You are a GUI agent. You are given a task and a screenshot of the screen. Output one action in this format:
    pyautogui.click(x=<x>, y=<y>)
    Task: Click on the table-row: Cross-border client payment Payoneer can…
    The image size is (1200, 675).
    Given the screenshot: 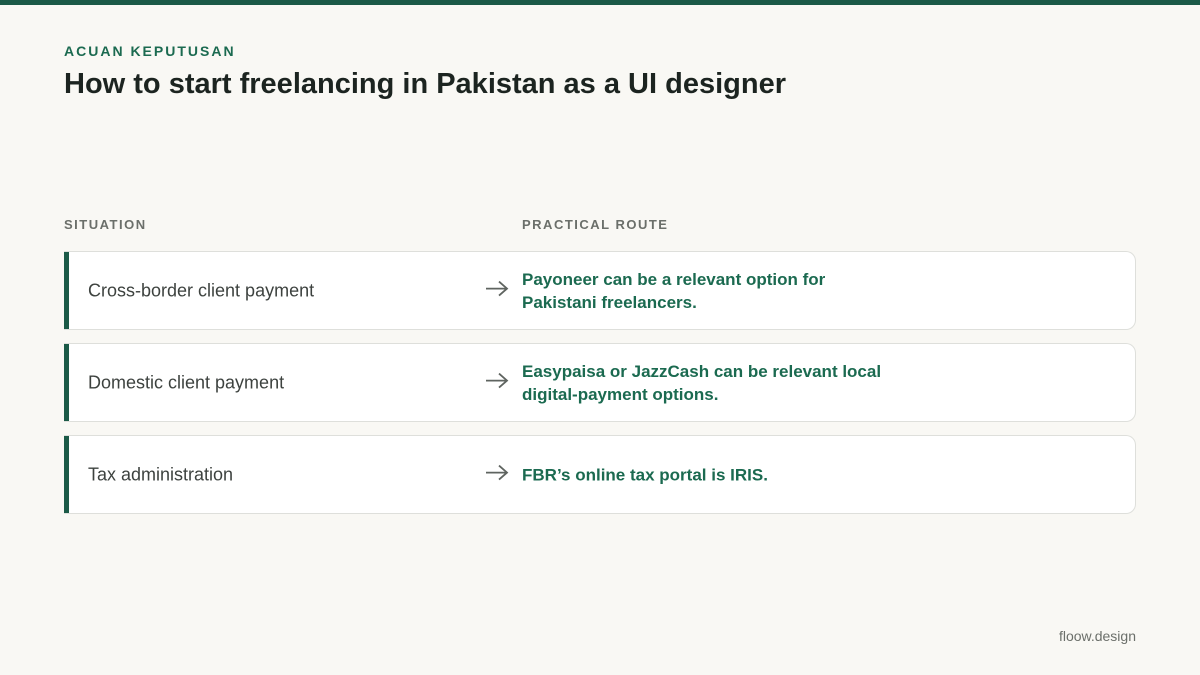 What is the action you would take?
    pyautogui.click(x=600, y=290)
    